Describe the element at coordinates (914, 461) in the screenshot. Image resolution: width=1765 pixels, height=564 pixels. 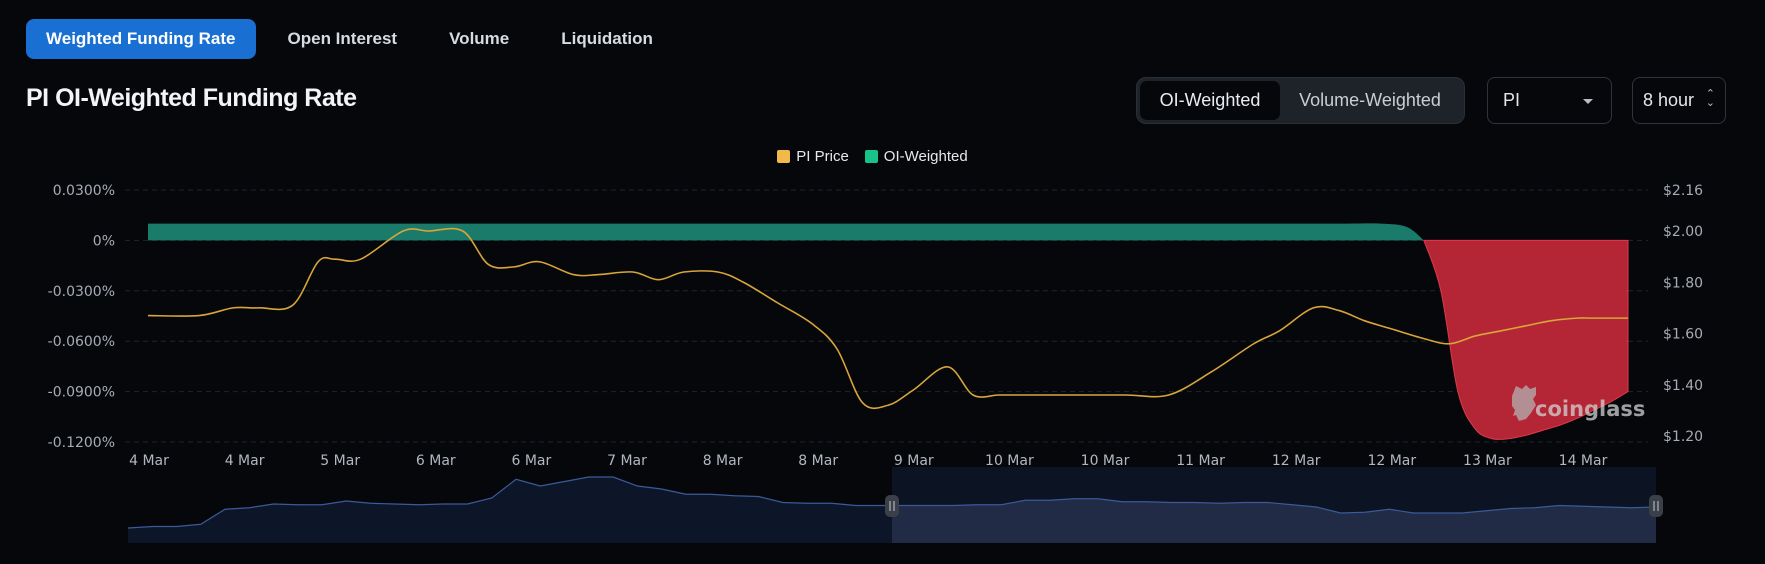
I see `x-tick-label: 9 Mar` at that location.